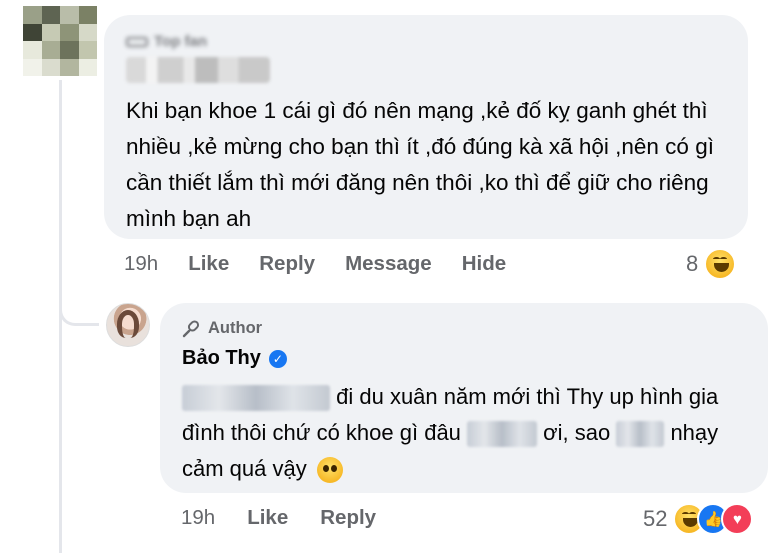  I want to click on commenter-name-redacted, so click(198, 70).